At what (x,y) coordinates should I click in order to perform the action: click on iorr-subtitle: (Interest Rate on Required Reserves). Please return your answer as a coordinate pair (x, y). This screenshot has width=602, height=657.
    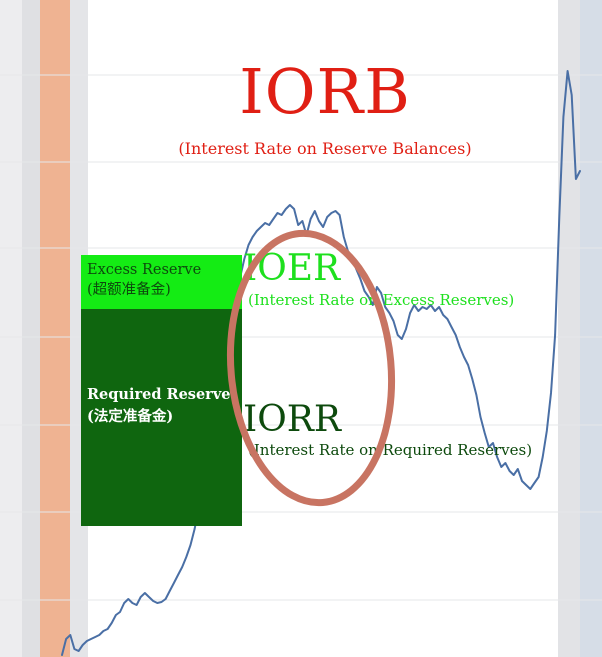
    Looking at the image, I should click on (390, 450).